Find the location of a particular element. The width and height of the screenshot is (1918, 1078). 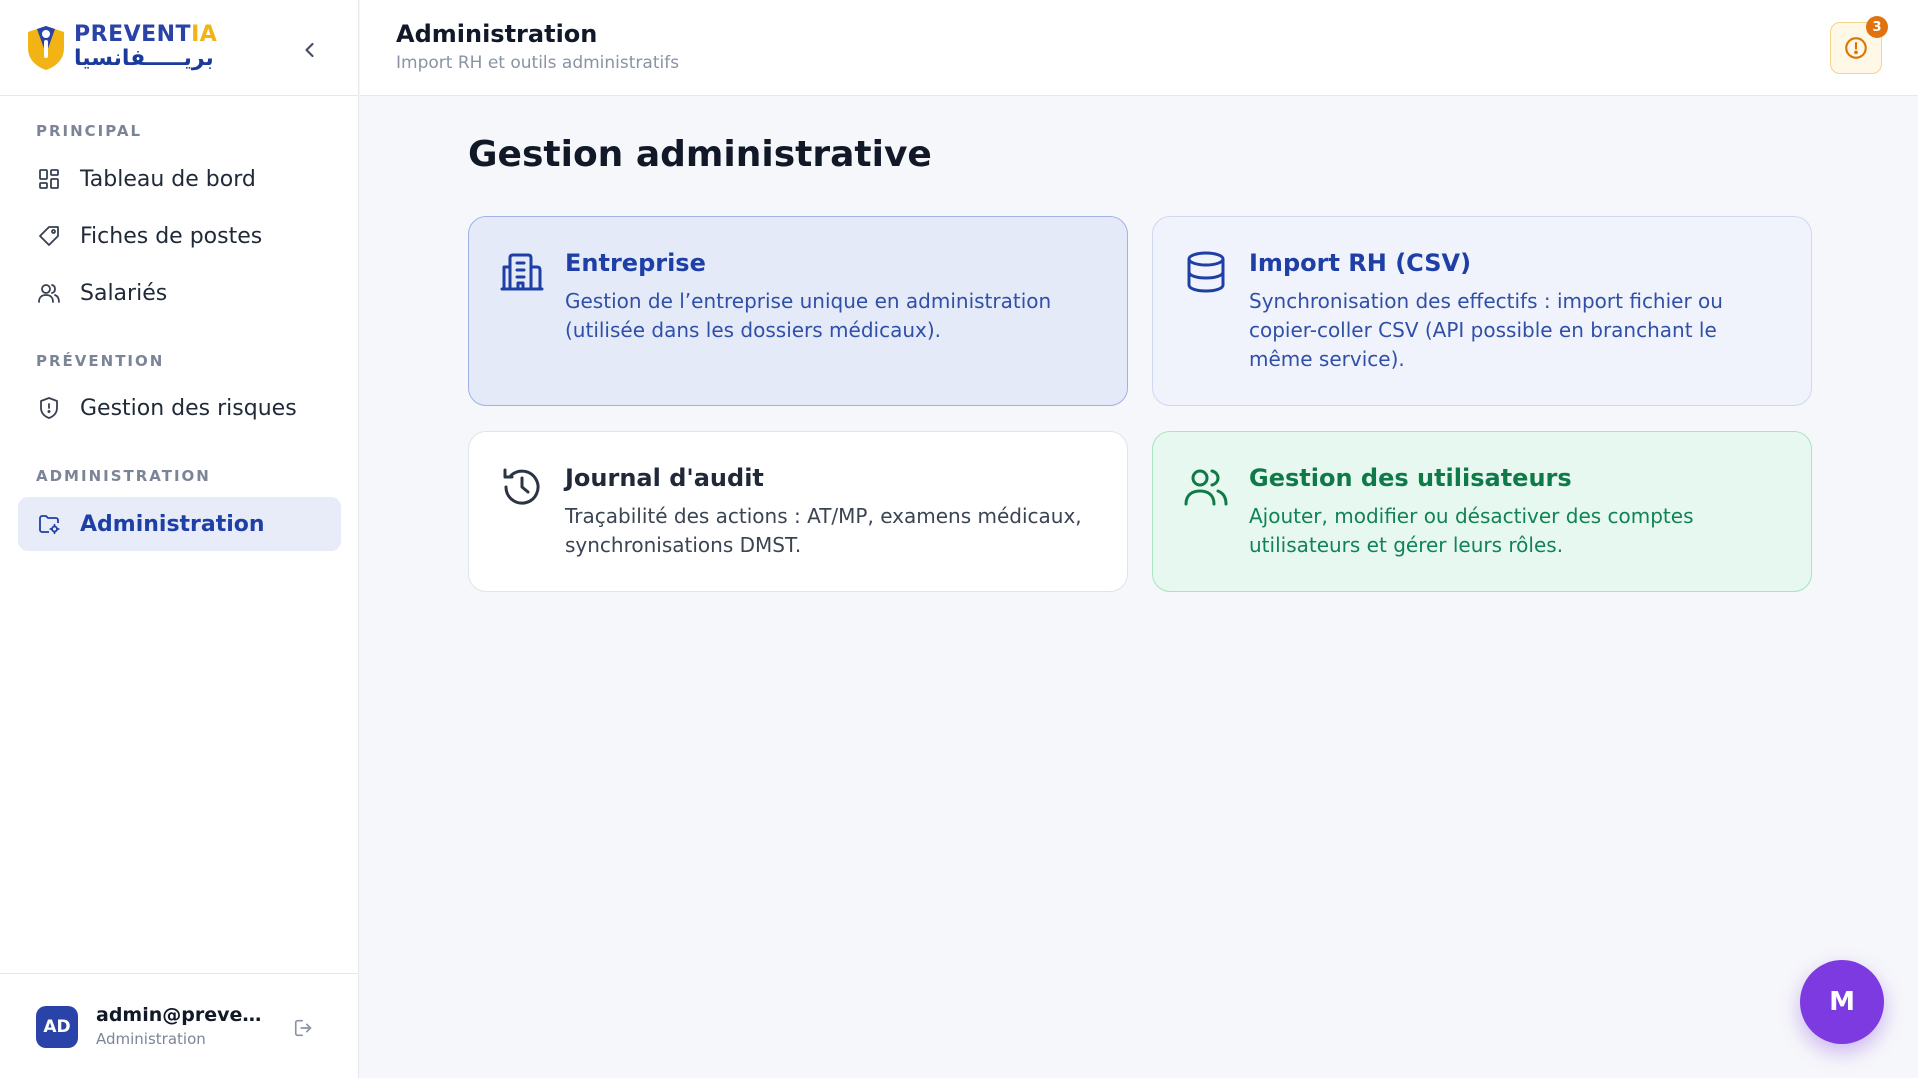

brand: PREVENTIA بريـــــفانسيا is located at coordinates (179, 48).